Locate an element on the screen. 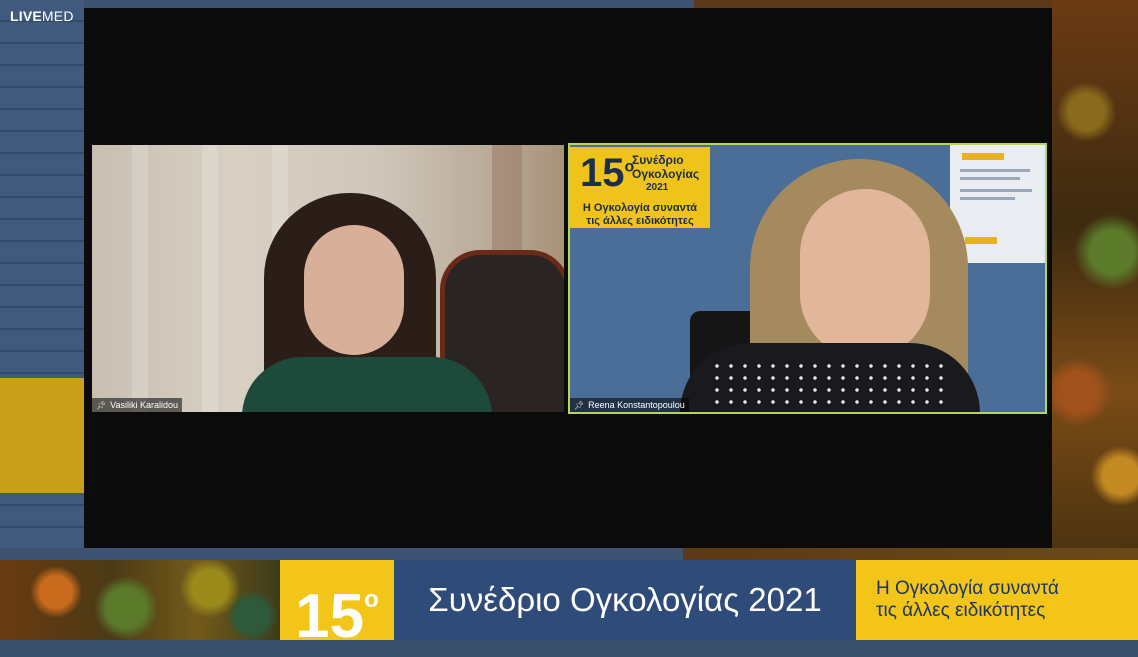  banner-title: Συνέδριο Ογκολογίας 2021 is located at coordinates (665, 174).